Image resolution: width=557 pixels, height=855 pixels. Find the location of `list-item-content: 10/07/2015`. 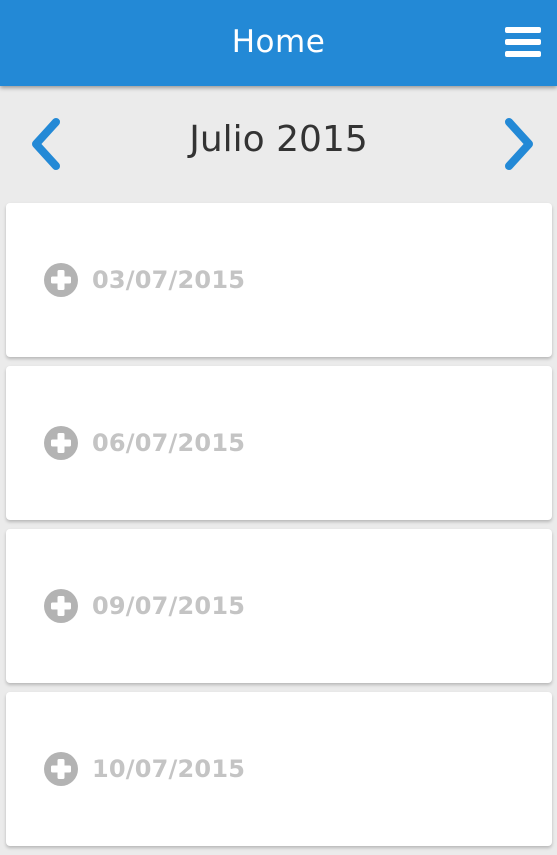

list-item-content: 10/07/2015 is located at coordinates (144, 769).